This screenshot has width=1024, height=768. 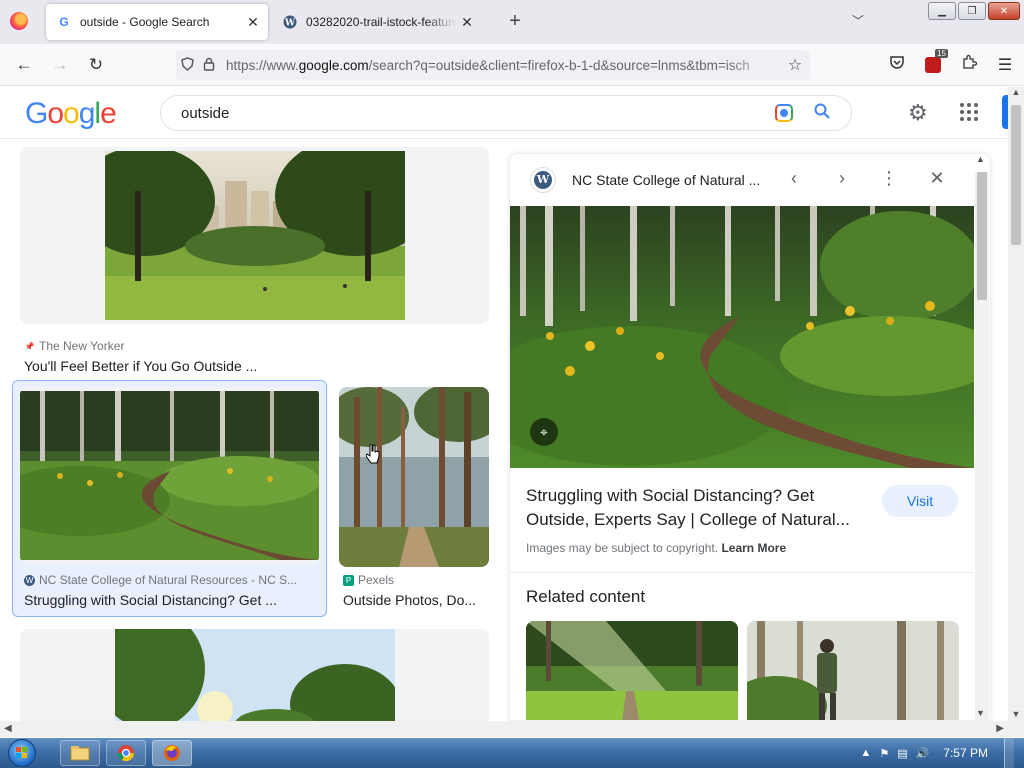 What do you see at coordinates (822, 113) in the screenshot?
I see `search-icon` at bounding box center [822, 113].